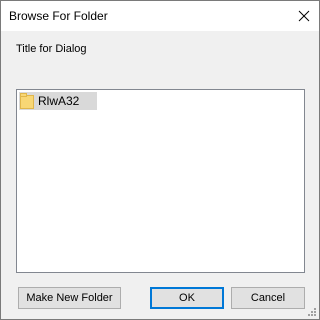 The image size is (320, 320). Describe the element at coordinates (51, 49) in the screenshot. I see `dialog-prompt: Title for Dialog` at that location.